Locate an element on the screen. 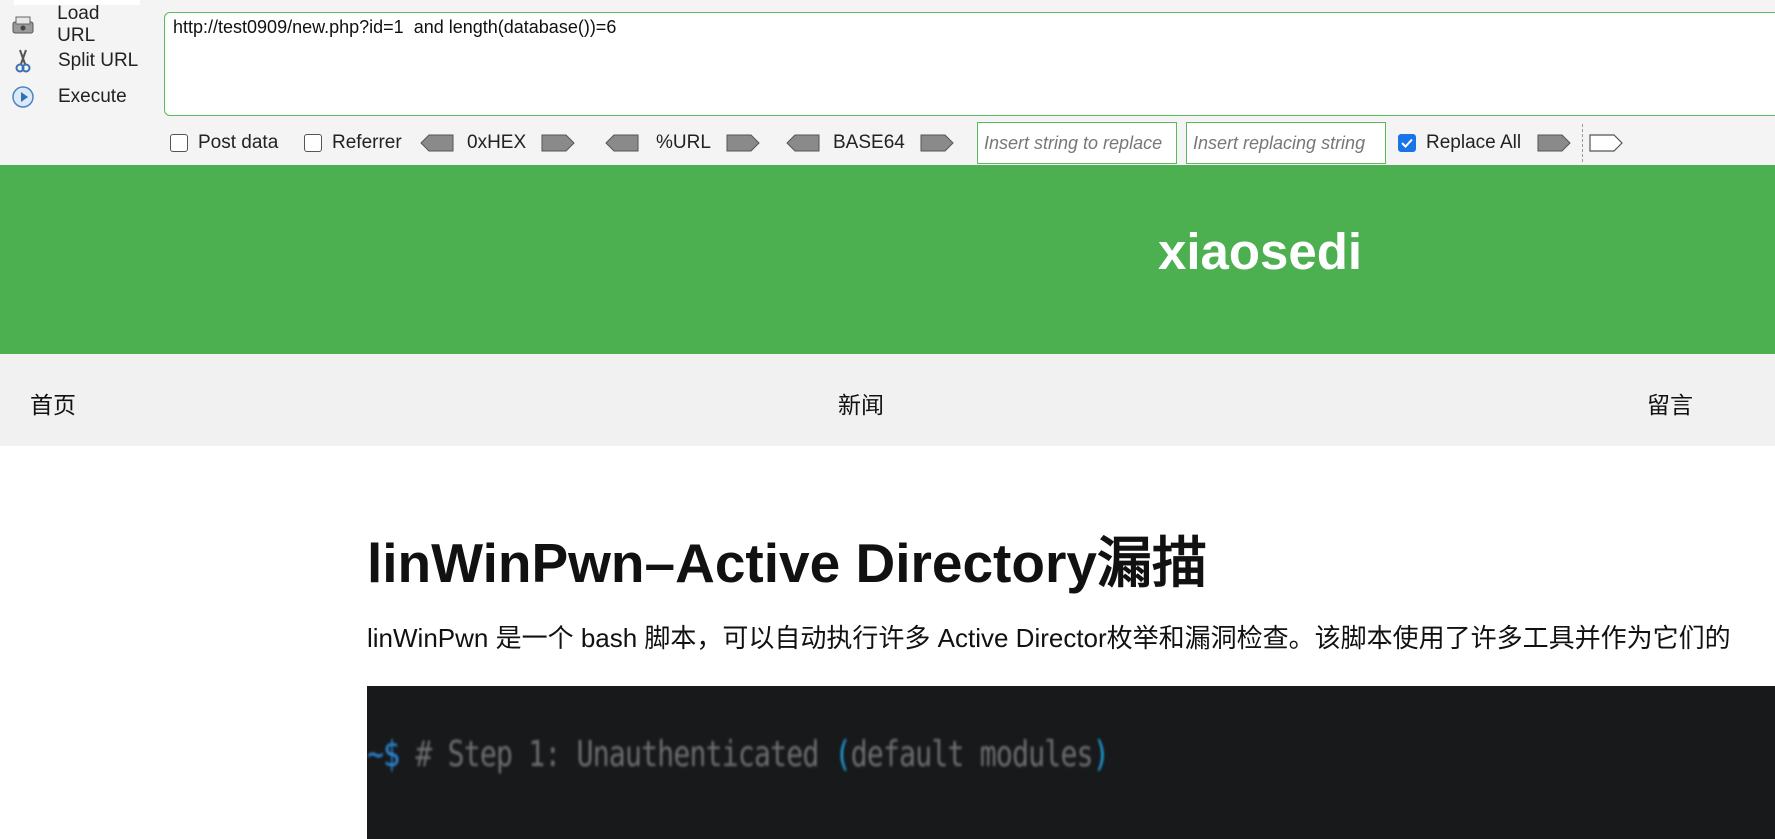  base64-decode-arrow-icon is located at coordinates (803, 143).